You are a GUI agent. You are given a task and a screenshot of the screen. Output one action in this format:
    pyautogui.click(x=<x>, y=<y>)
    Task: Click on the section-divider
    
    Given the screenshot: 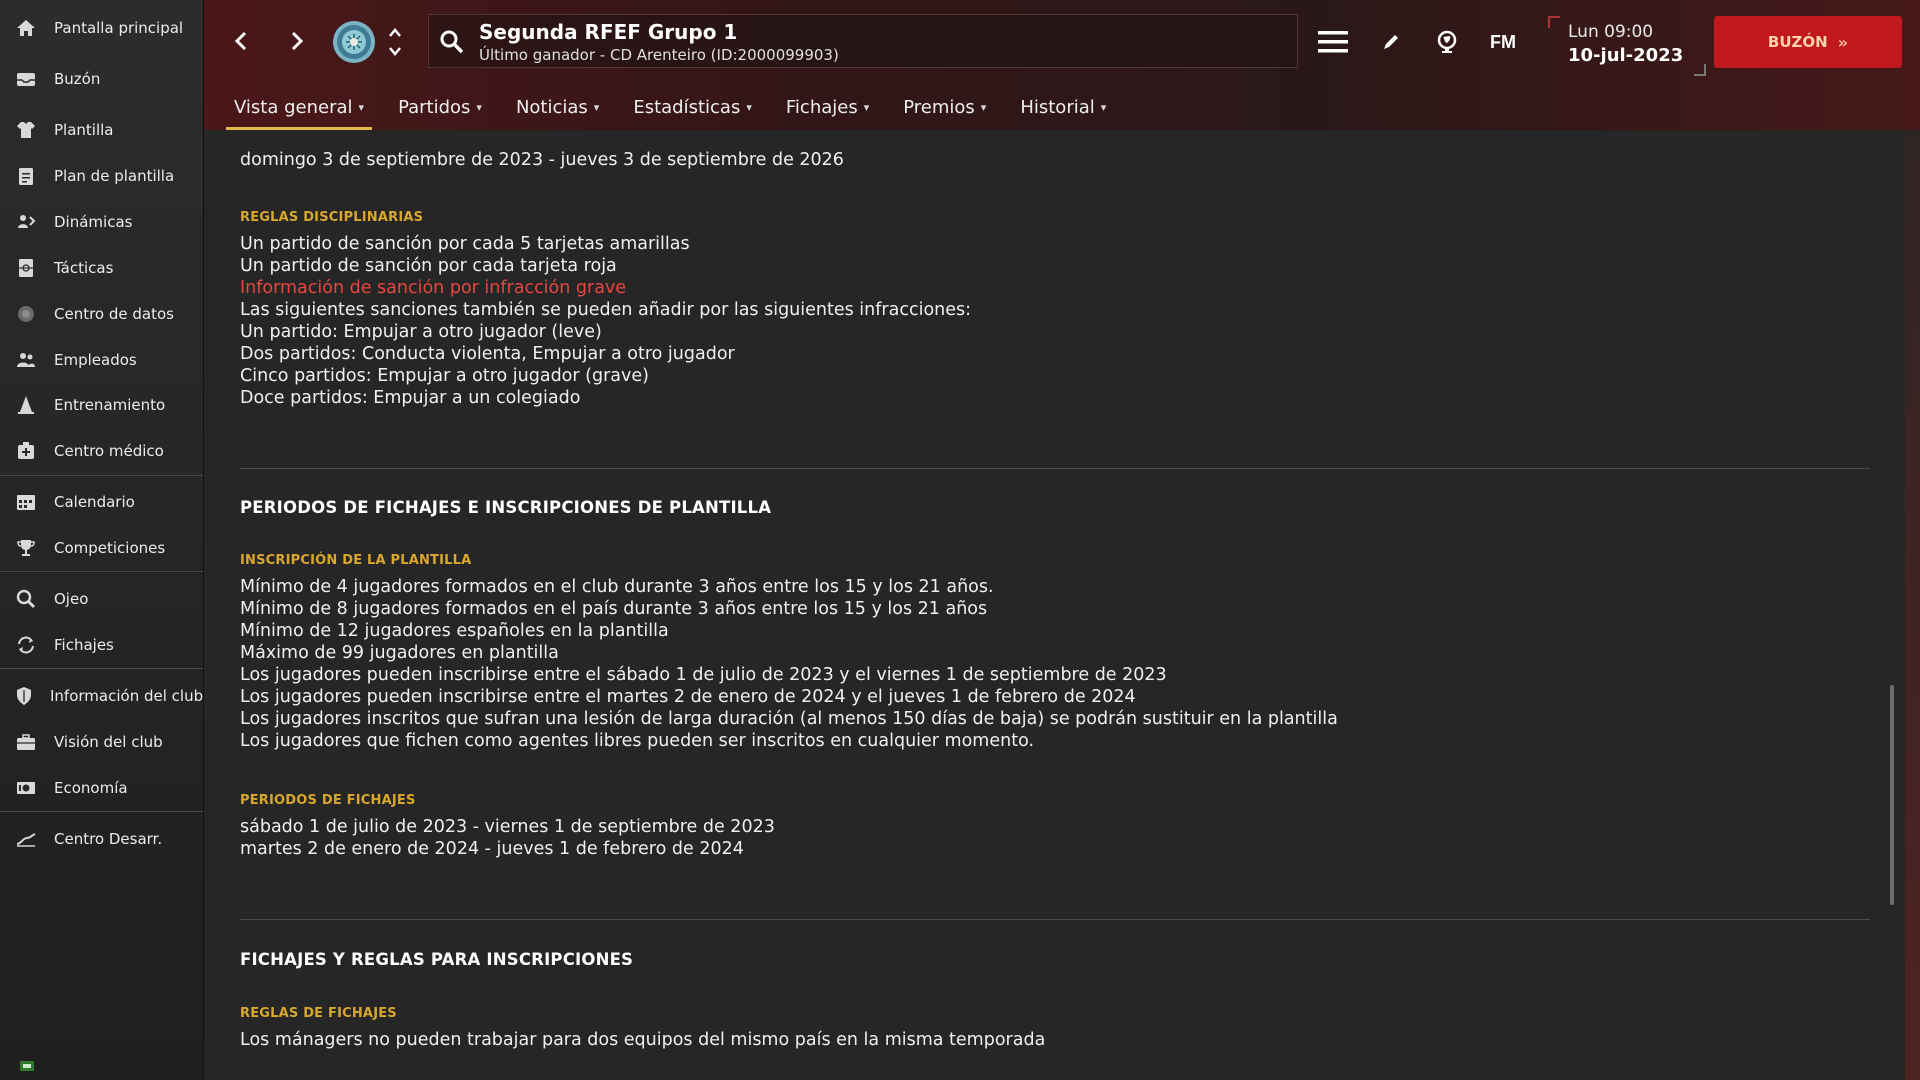 What is the action you would take?
    pyautogui.click(x=1055, y=468)
    